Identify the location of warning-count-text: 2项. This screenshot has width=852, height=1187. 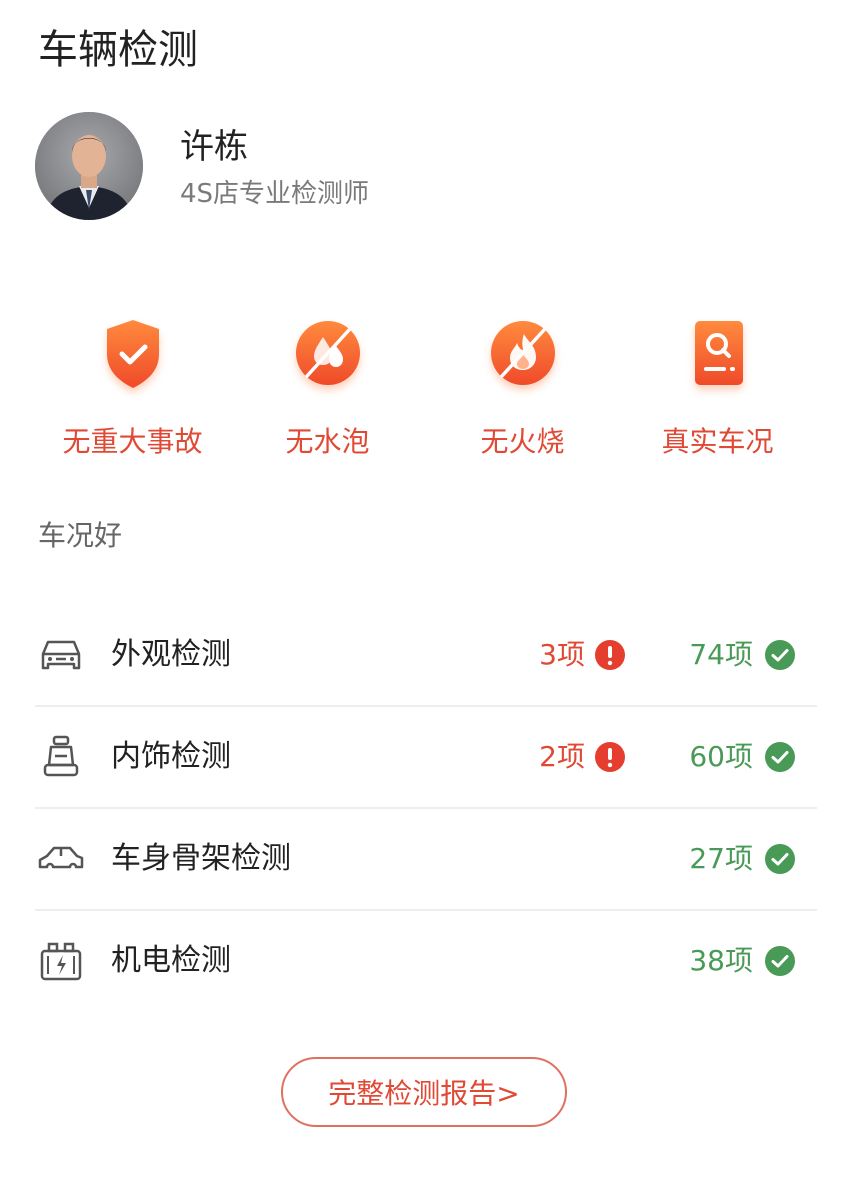
(562, 756).